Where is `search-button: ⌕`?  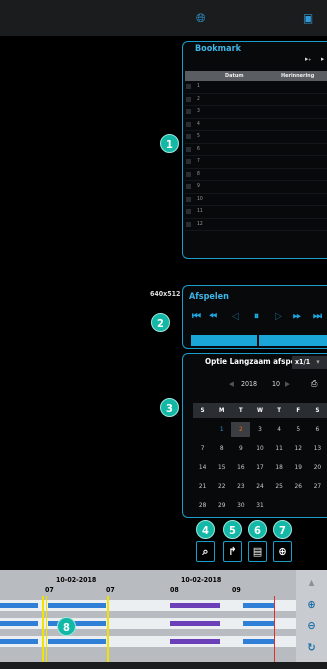 search-button: ⌕ is located at coordinates (205, 551).